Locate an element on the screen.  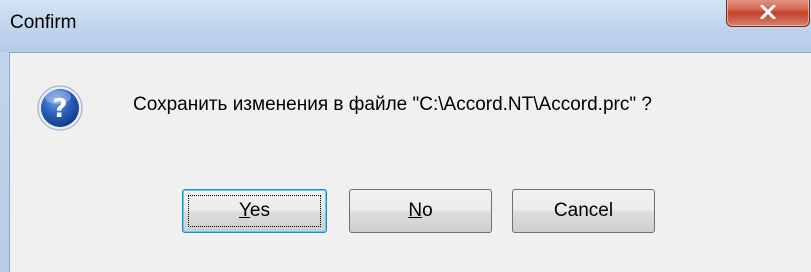
close-button is located at coordinates (768, 13).